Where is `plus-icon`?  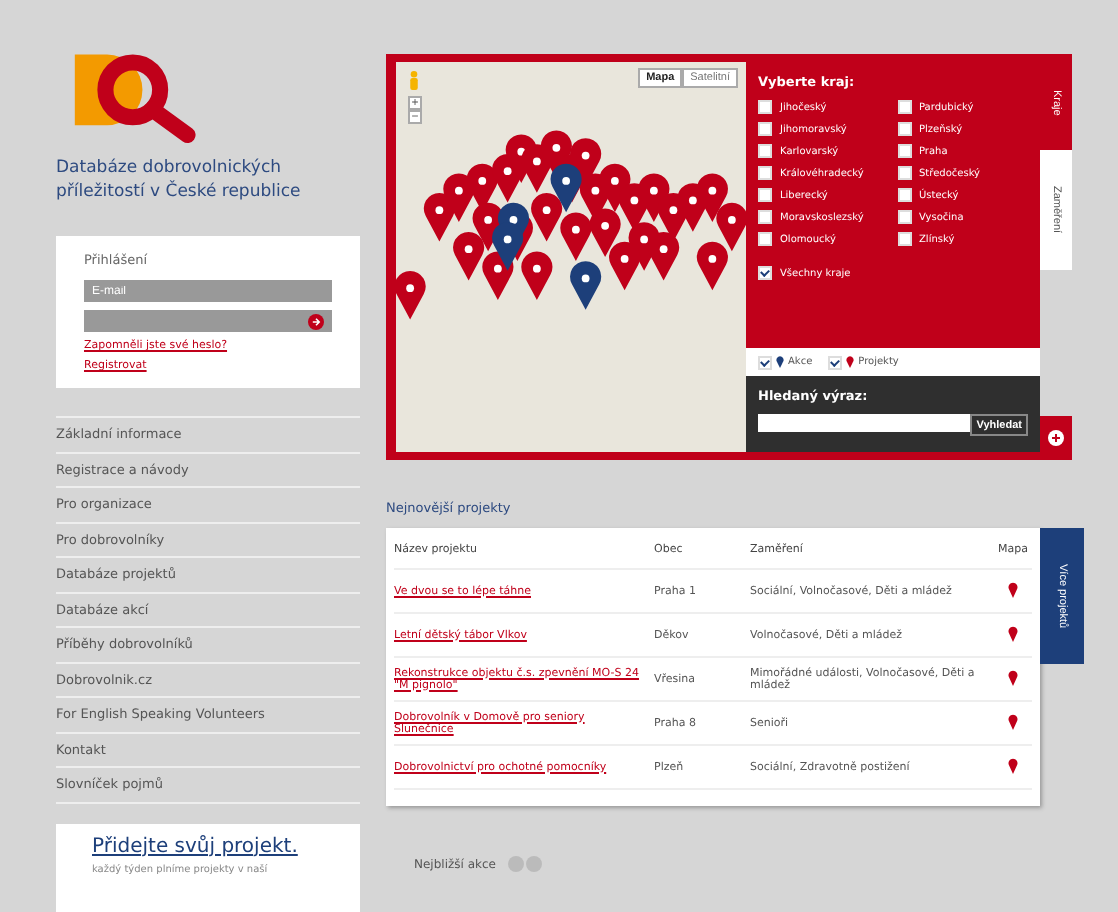
plus-icon is located at coordinates (1056, 438).